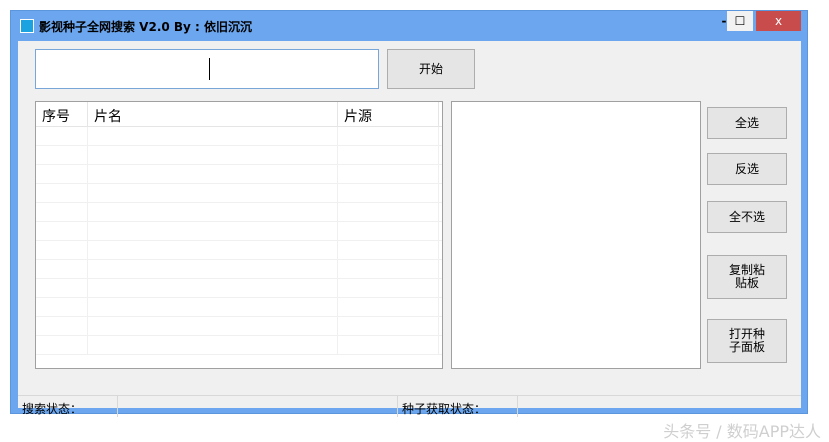 This screenshot has height=442, width=829. I want to click on open-torrent-panel-button: 打开种子面板, so click(747, 341).